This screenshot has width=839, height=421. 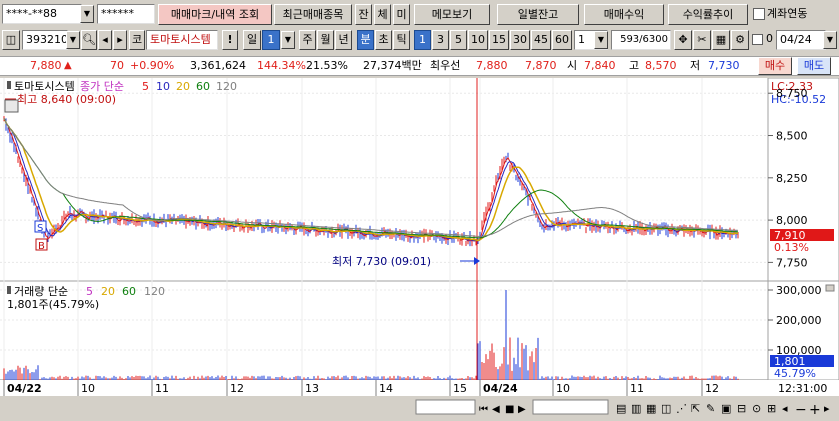 I want to click on interval-1-button: 1, so click(x=422, y=40).